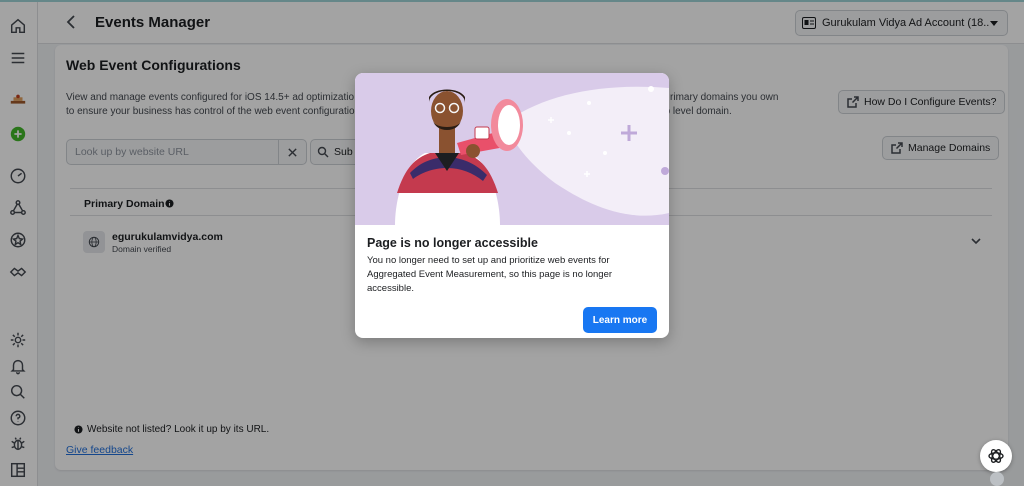 The image size is (1024, 486). I want to click on assistant-logo-icon, so click(996, 456).